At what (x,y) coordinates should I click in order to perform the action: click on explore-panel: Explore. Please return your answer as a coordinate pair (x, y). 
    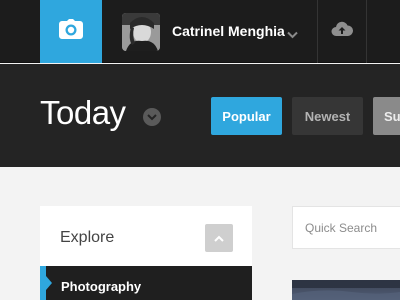
    Looking at the image, I should click on (146, 236).